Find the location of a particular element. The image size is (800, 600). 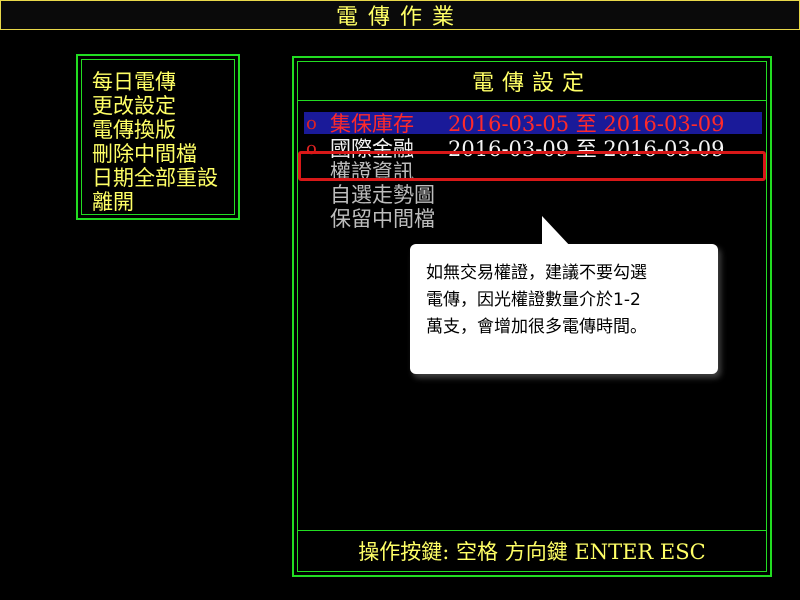

menu-item-delete-temp-files: 刪除中間檔 is located at coordinates (163, 154).